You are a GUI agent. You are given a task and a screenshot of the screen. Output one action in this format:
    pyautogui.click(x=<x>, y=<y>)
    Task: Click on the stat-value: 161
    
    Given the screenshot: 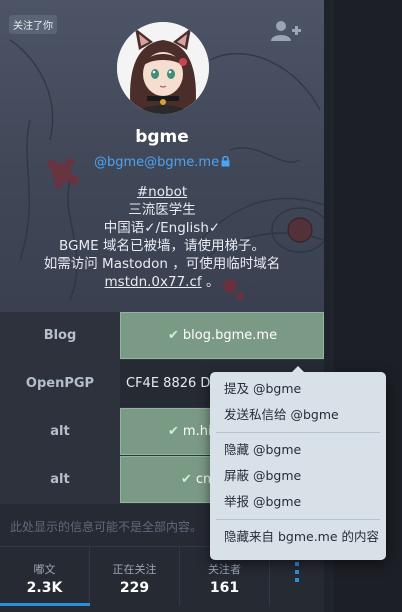 What is the action you would take?
    pyautogui.click(x=224, y=588)
    